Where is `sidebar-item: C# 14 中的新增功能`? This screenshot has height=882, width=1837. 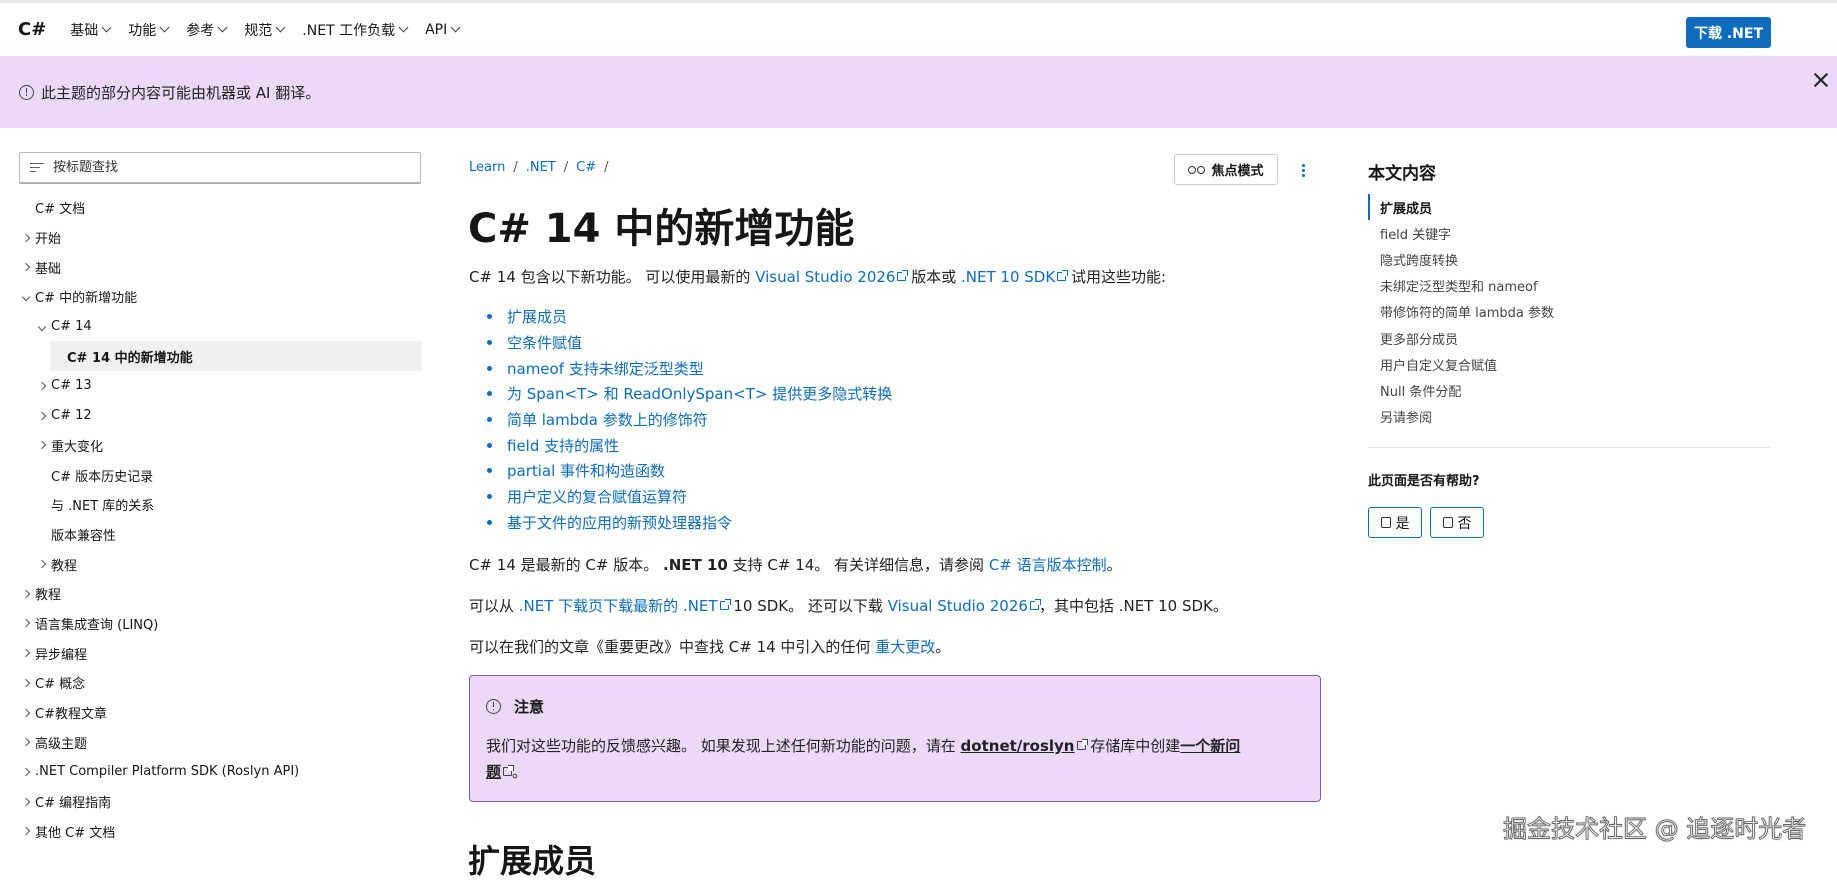
sidebar-item: C# 14 中的新增功能 is located at coordinates (236, 356).